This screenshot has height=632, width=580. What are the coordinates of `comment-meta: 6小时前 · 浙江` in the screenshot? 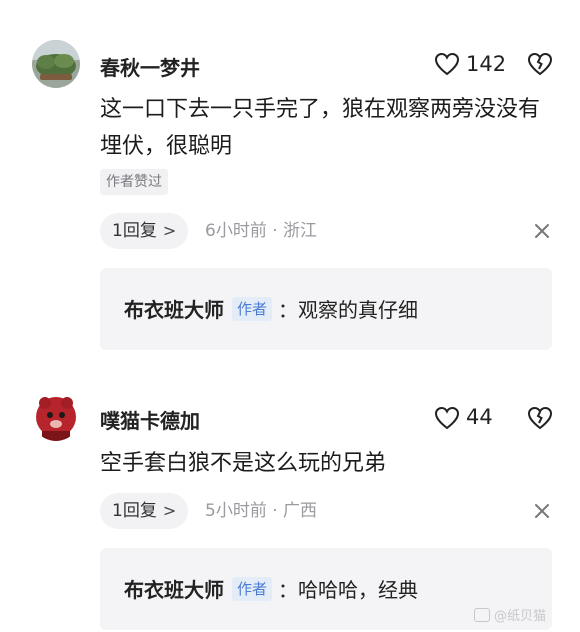 It's located at (261, 231).